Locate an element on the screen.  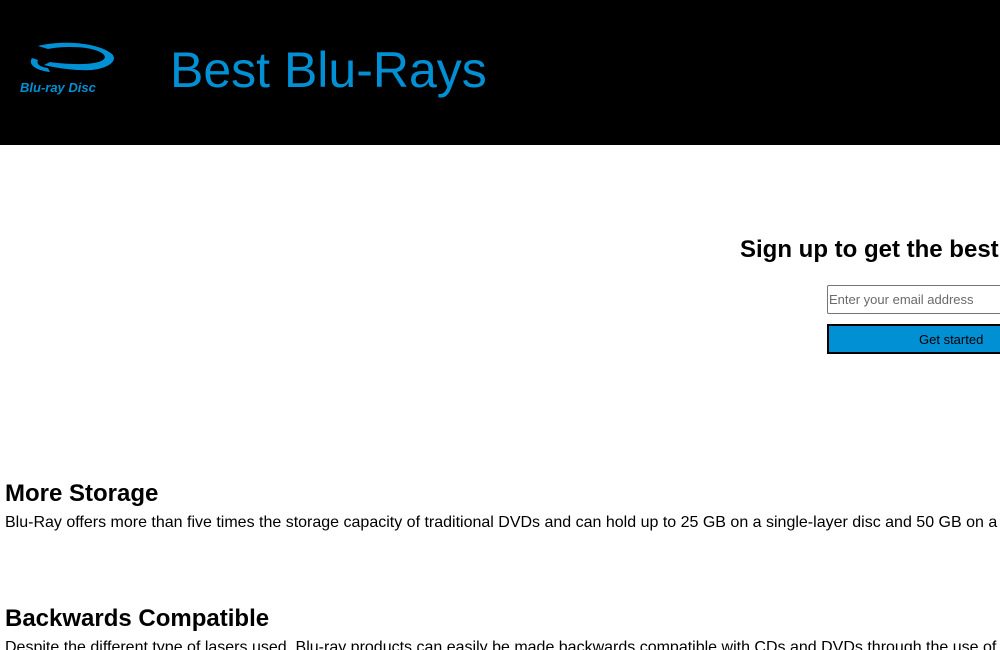
site-title: Best Blu-Rays is located at coordinates (328, 70).